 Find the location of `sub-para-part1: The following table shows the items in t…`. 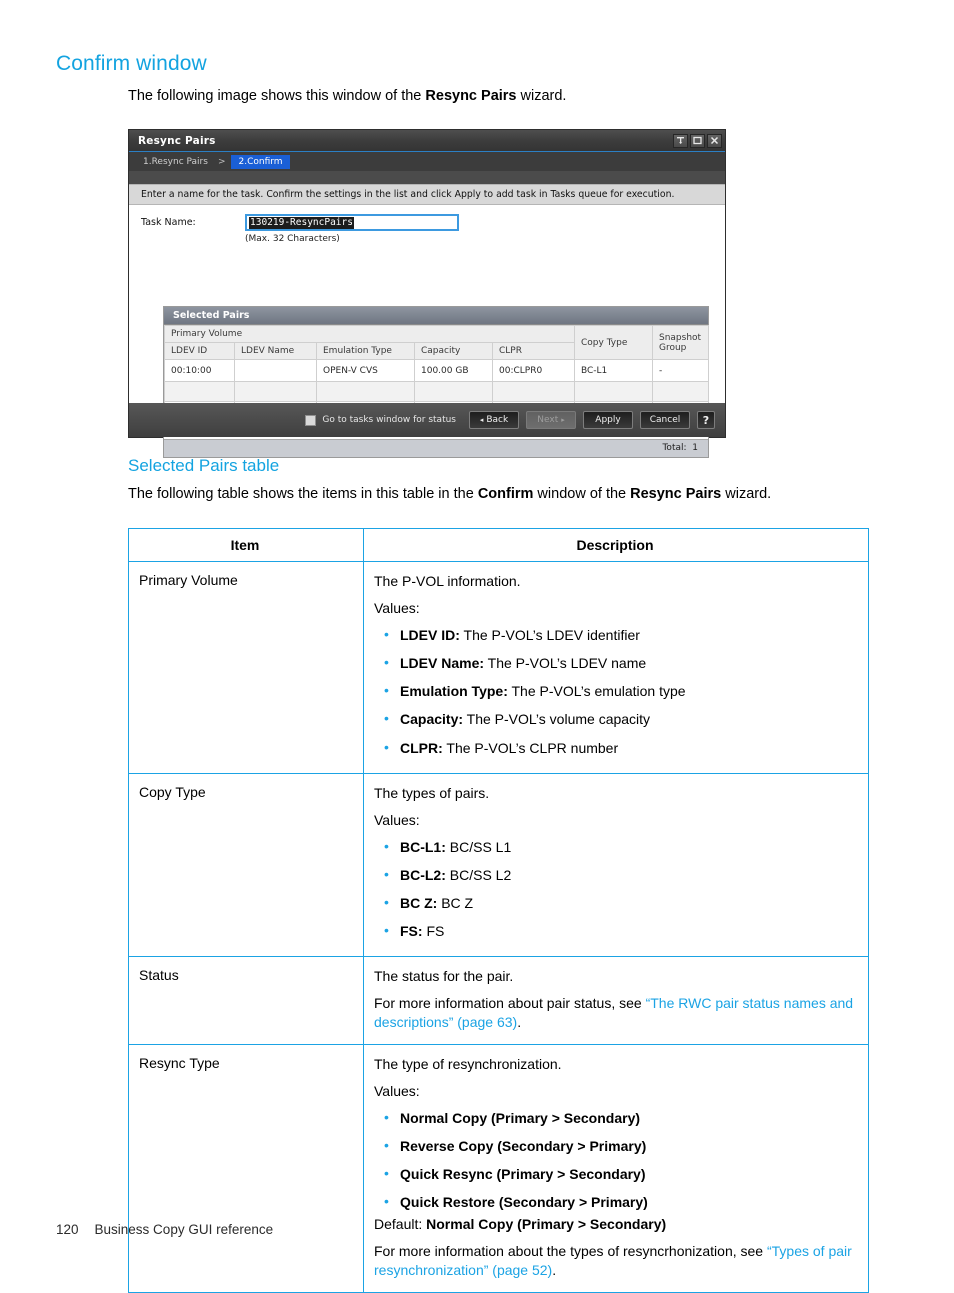

sub-para-part1: The following table shows the items in t… is located at coordinates (303, 494).